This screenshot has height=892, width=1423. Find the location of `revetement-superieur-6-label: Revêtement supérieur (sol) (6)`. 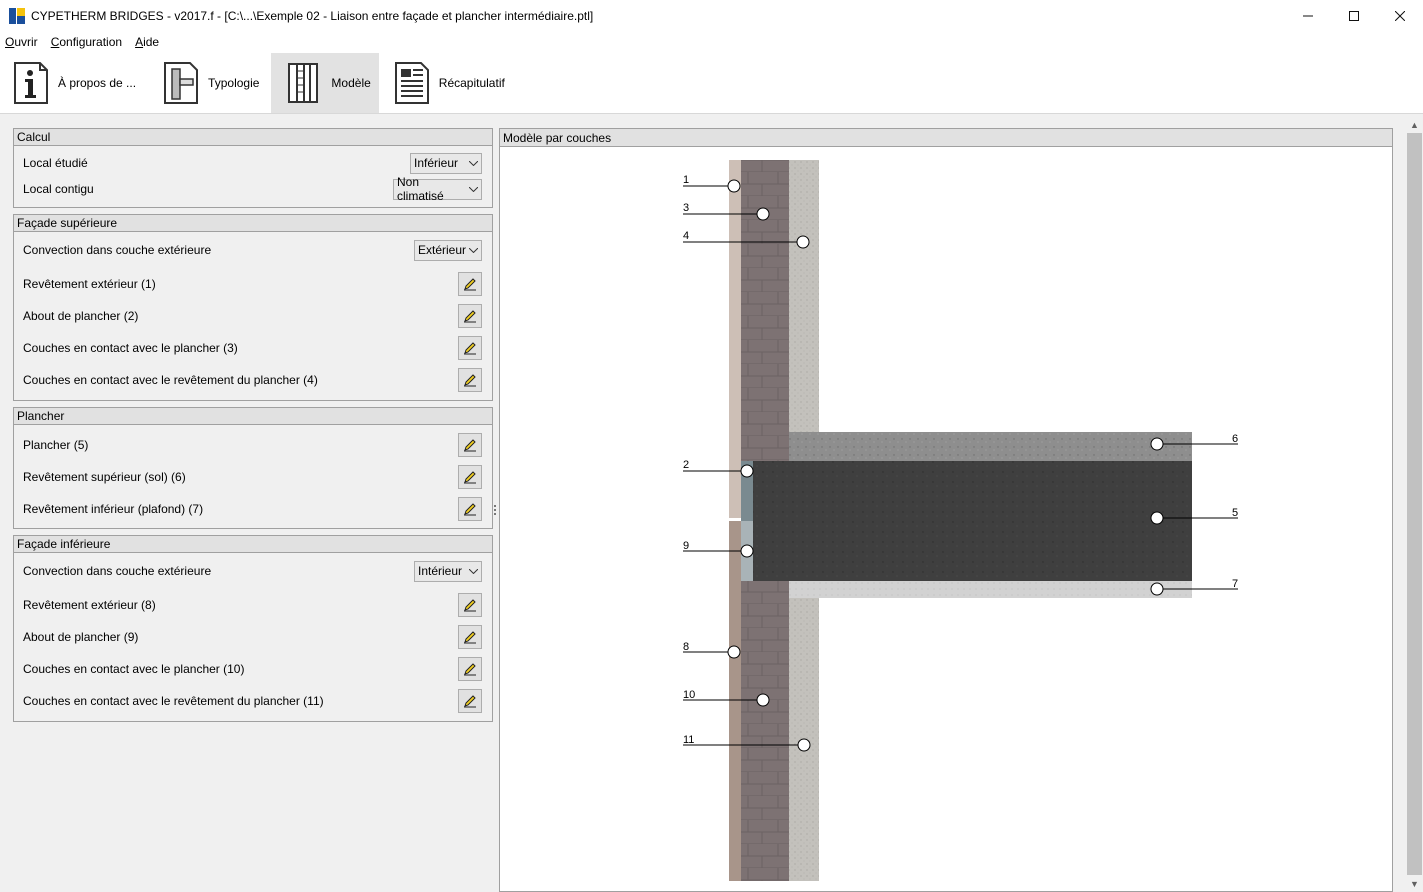

revetement-superieur-6-label: Revêtement supérieur (sol) (6) is located at coordinates (104, 477).